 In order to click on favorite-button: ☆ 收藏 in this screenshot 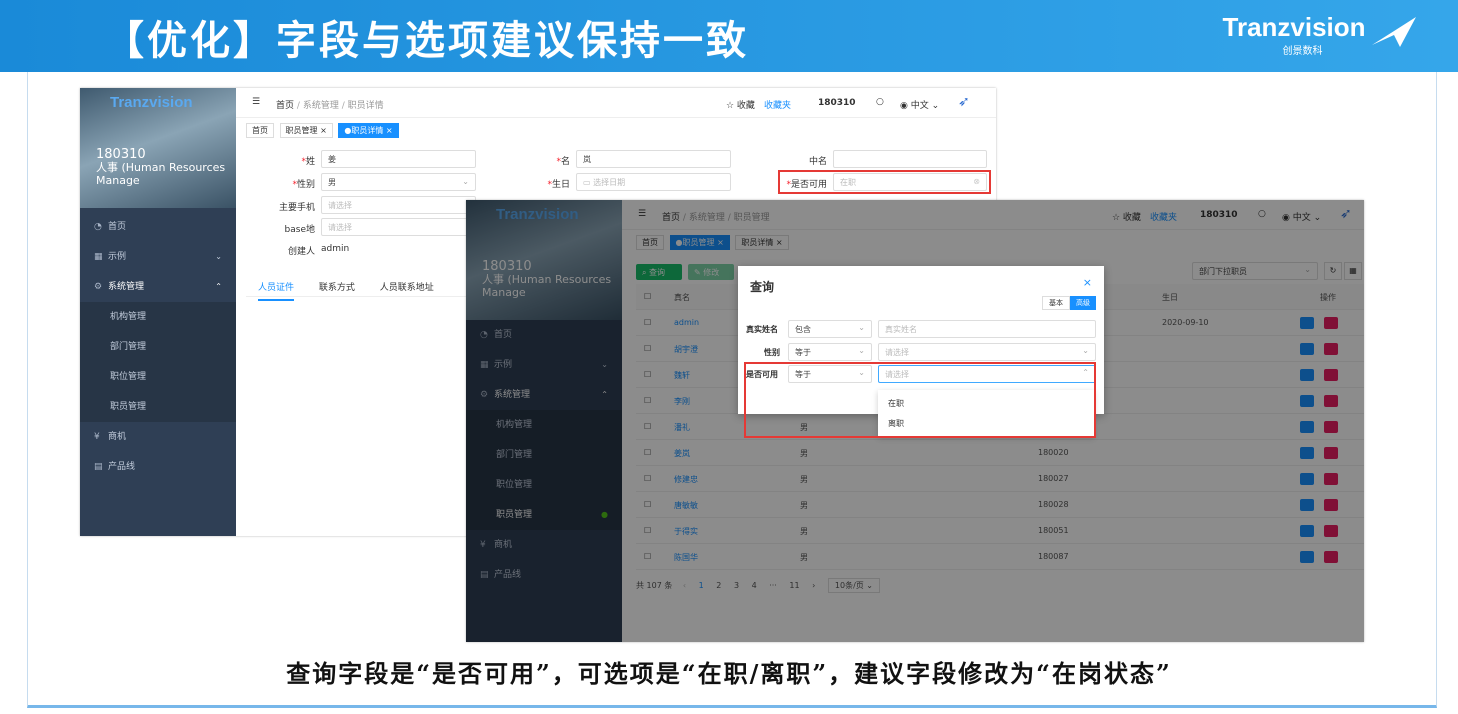, I will do `click(740, 104)`.